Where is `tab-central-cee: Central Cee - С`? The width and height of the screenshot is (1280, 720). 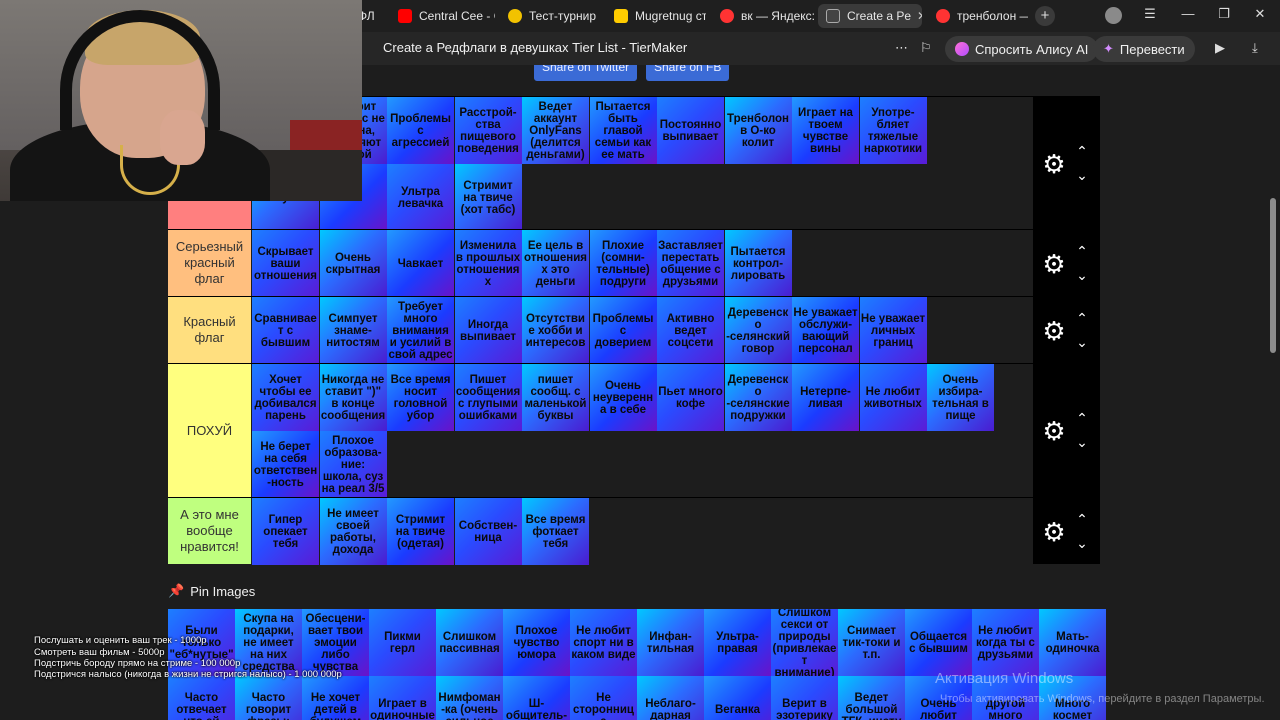 tab-central-cee: Central Cee - С is located at coordinates (442, 16).